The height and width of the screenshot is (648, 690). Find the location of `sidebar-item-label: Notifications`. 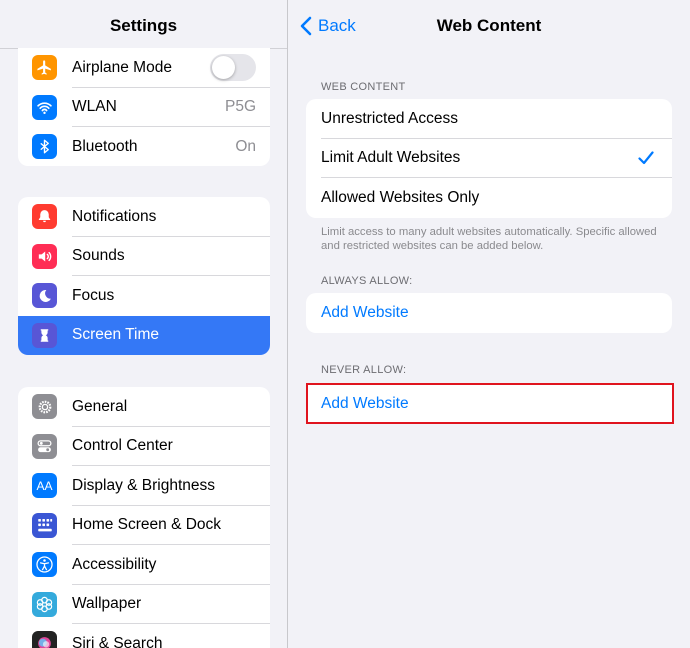

sidebar-item-label: Notifications is located at coordinates (114, 216).